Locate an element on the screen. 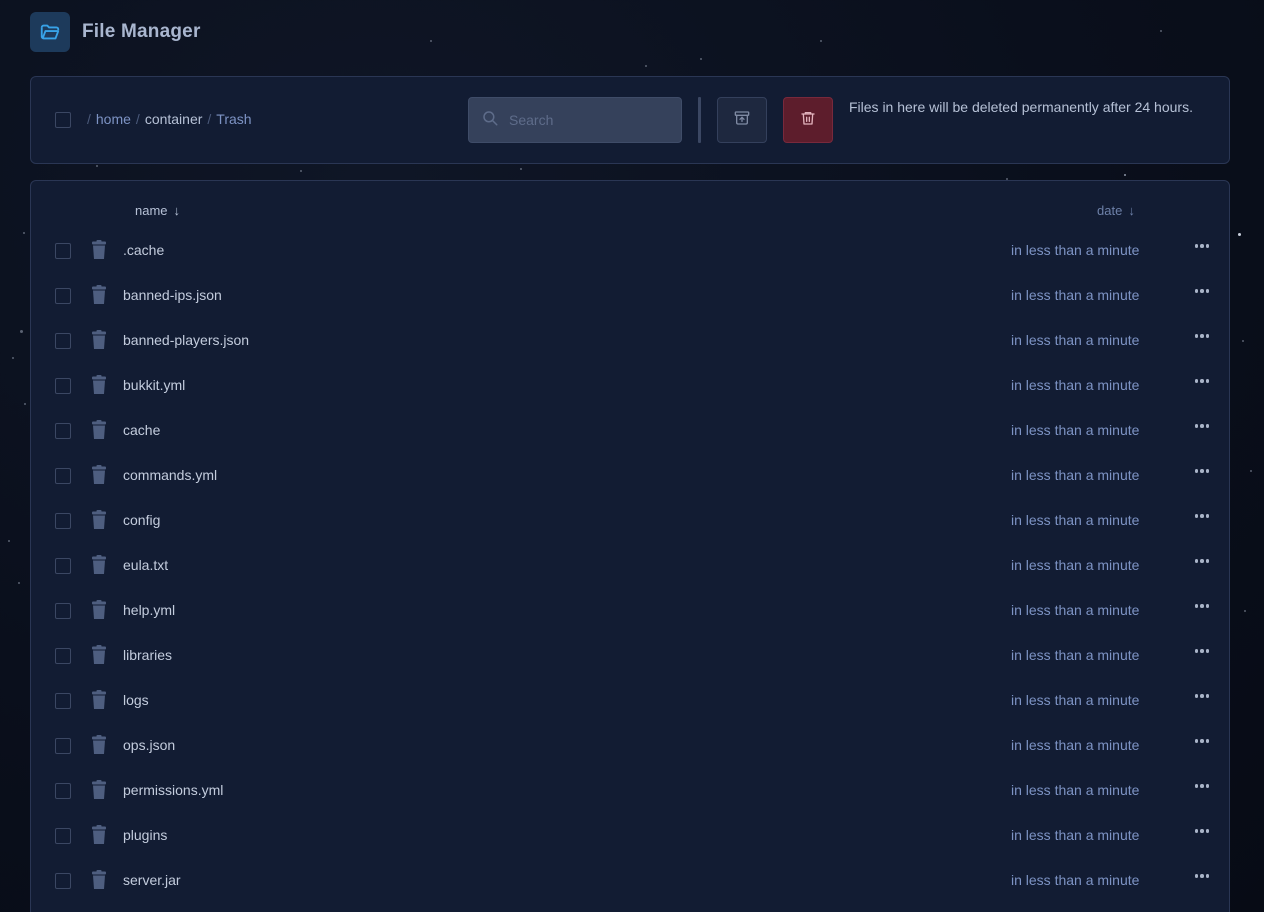 The image size is (1264, 912). file-name: config is located at coordinates (141, 520).